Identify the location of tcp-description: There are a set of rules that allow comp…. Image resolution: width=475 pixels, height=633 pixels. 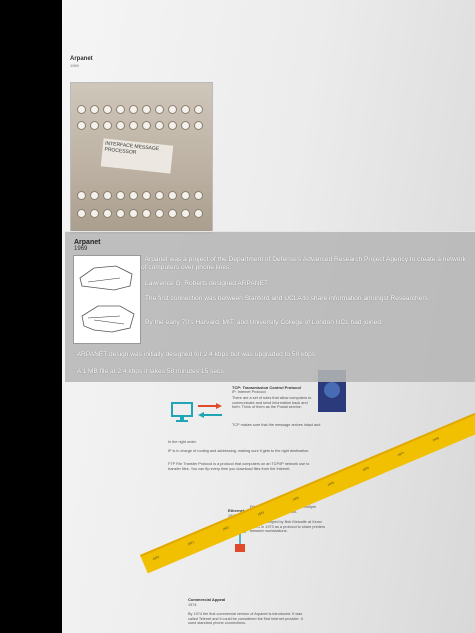
(272, 402).